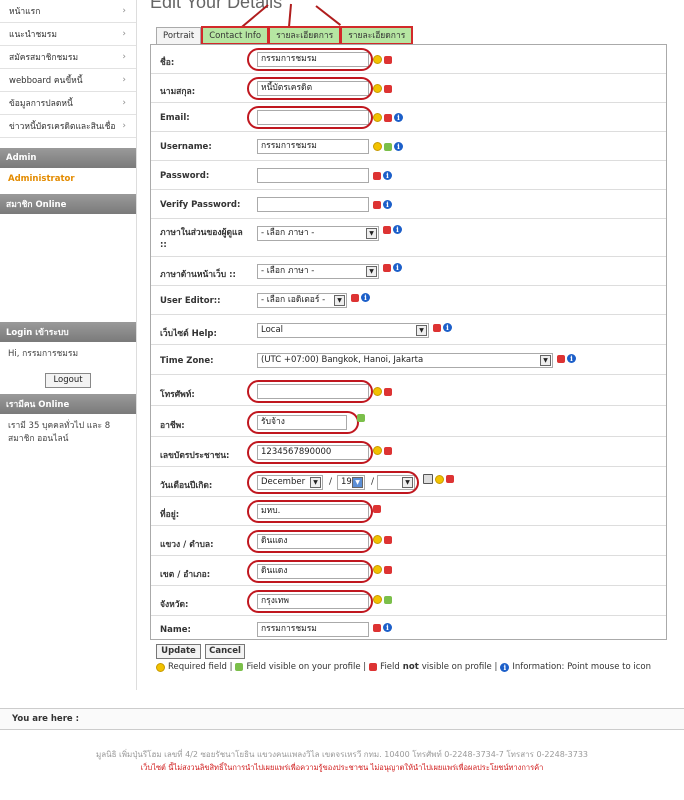 Image resolution: width=684 pixels, height=800 pixels. Describe the element at coordinates (305, 35) in the screenshot. I see `tab-details-1: รายละเอียดการ` at that location.